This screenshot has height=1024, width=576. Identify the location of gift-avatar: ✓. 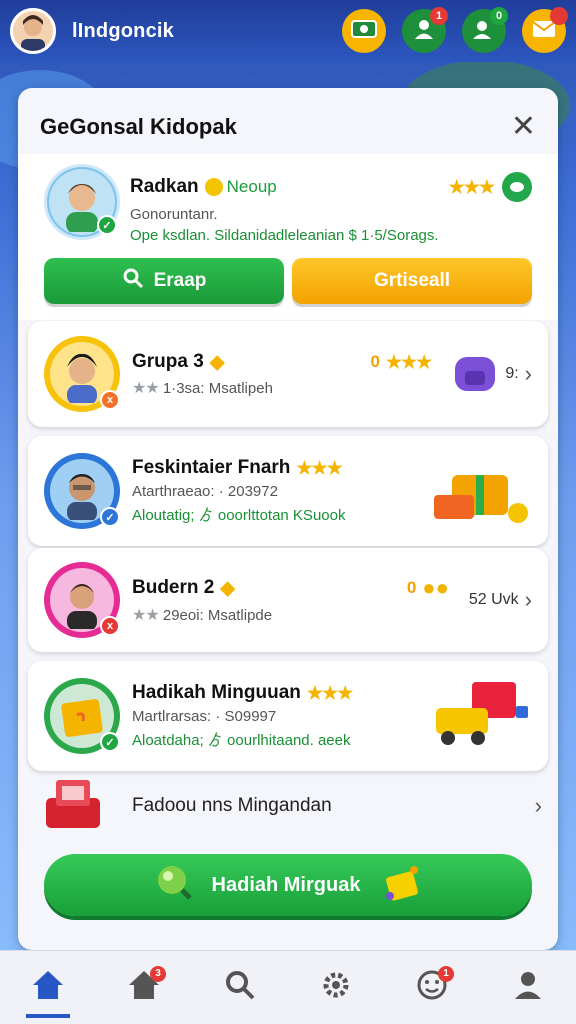
(82, 716).